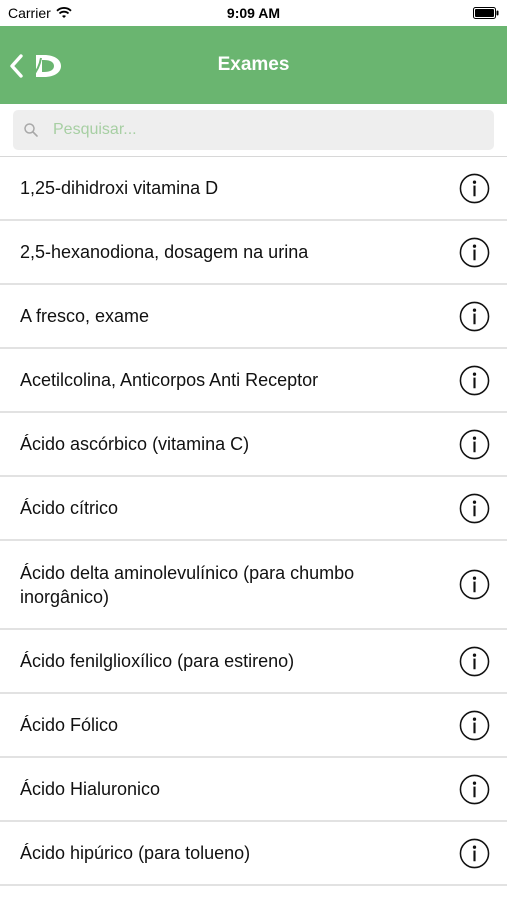  What do you see at coordinates (69, 508) in the screenshot?
I see `list-item-label: Ácido cítrico` at bounding box center [69, 508].